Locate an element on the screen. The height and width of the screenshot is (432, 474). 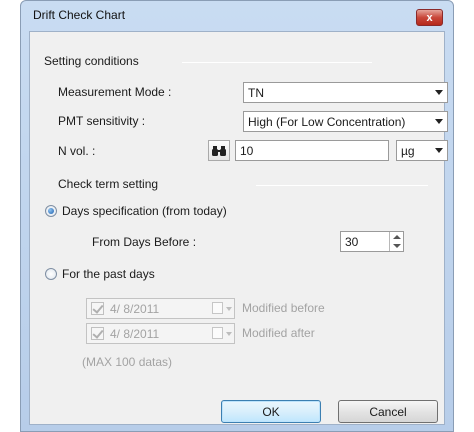
ok-button-label: OK is located at coordinates (271, 411).